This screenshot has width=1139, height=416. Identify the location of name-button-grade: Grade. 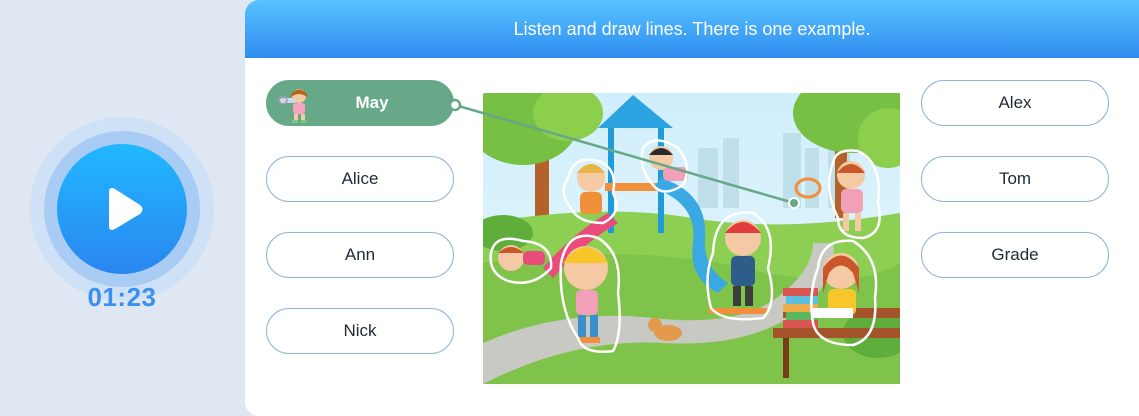
(1015, 255).